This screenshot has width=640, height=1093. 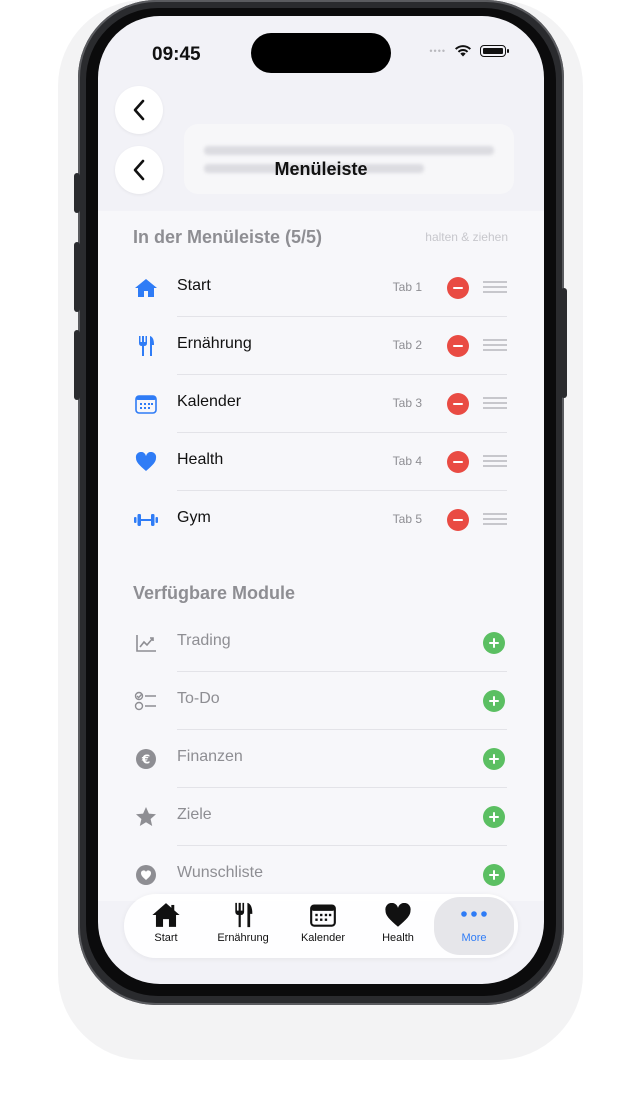 I want to click on volume-up-button, so click(x=77, y=277).